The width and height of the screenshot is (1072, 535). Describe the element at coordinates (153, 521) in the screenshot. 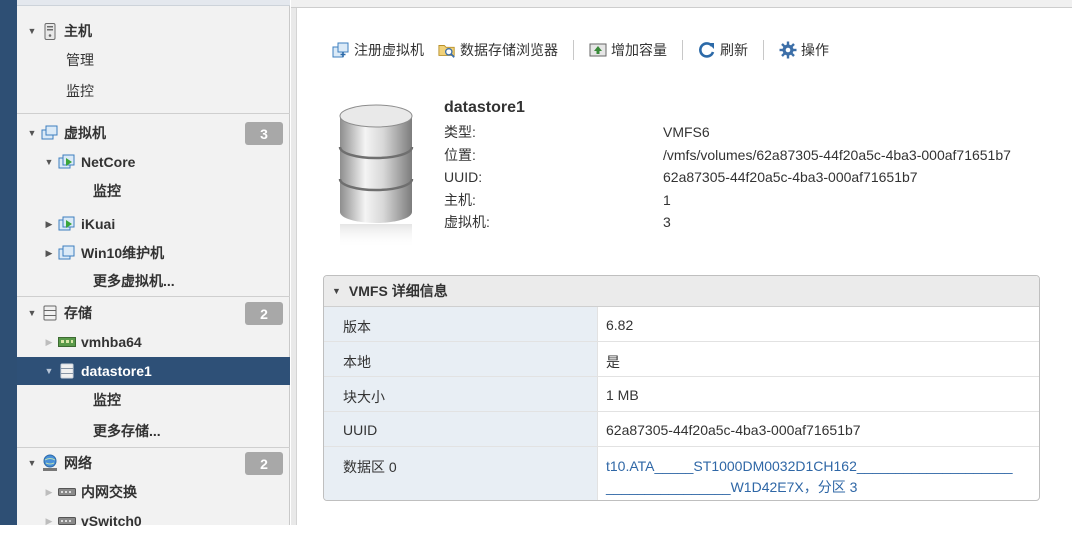

I see `nav-network-vswitch0: ▶ vSwitch0` at that location.